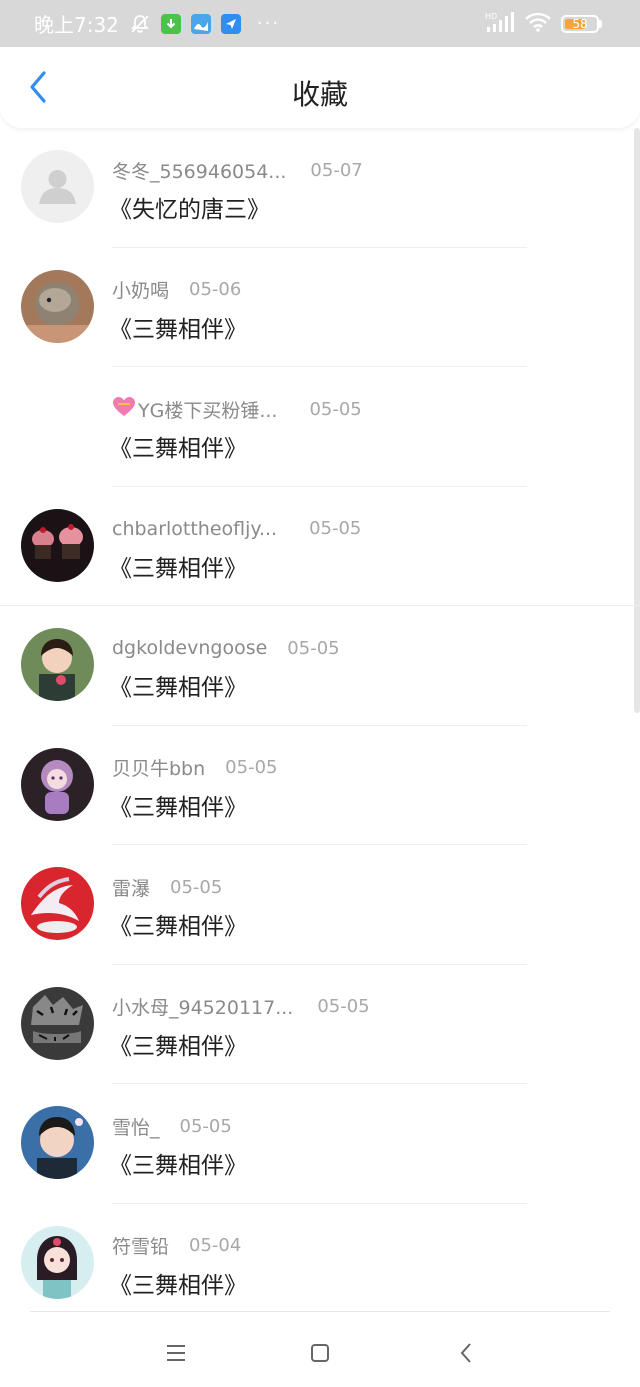 The image size is (640, 1387). I want to click on menu-icon, so click(176, 1353).